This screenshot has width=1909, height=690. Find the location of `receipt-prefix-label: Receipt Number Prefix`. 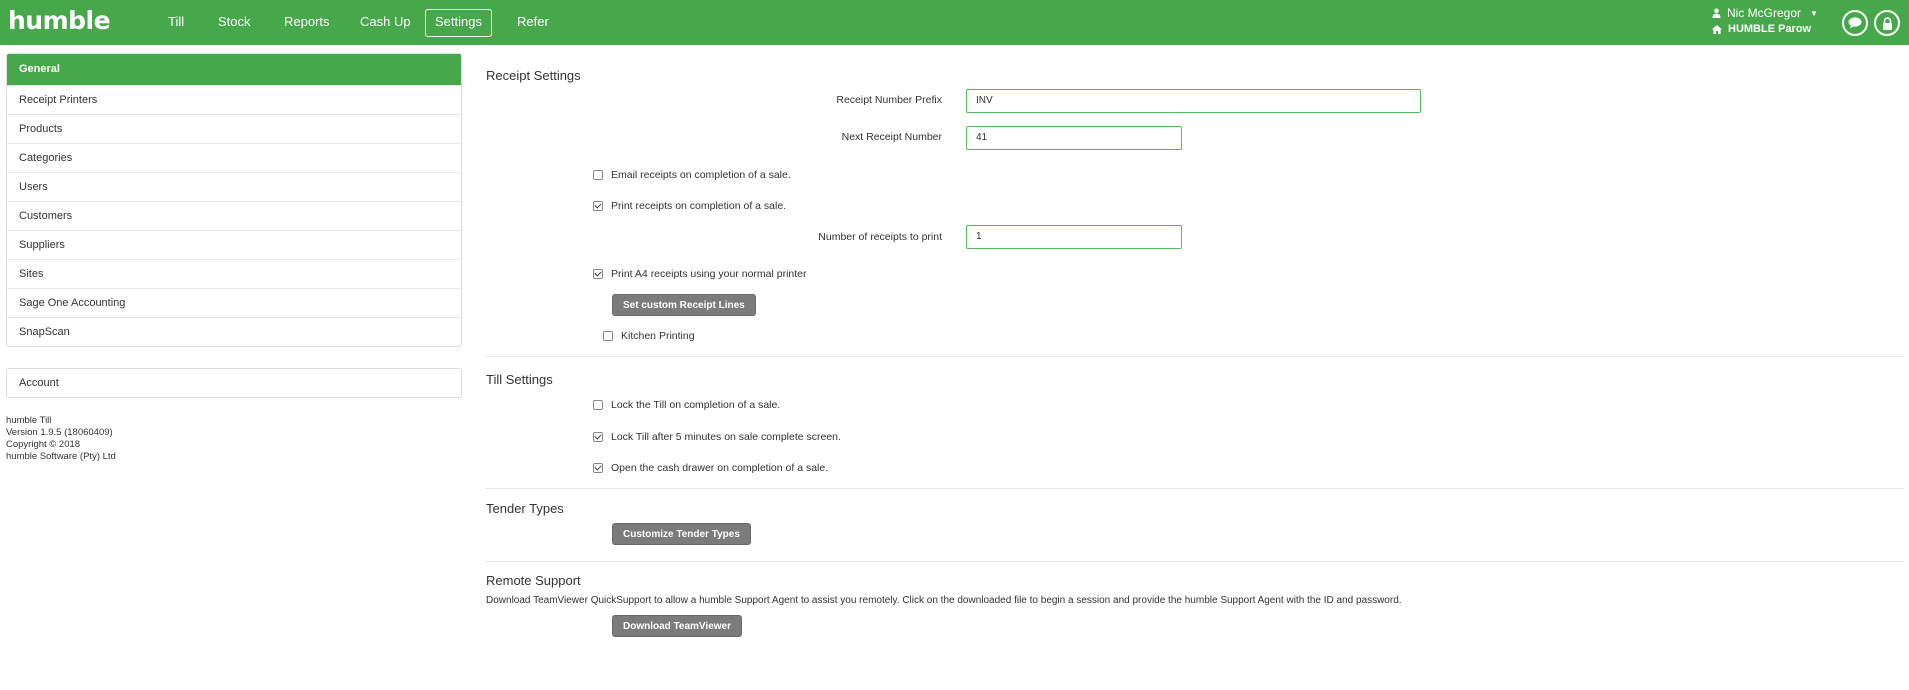

receipt-prefix-label: Receipt Number Prefix is located at coordinates (889, 100).